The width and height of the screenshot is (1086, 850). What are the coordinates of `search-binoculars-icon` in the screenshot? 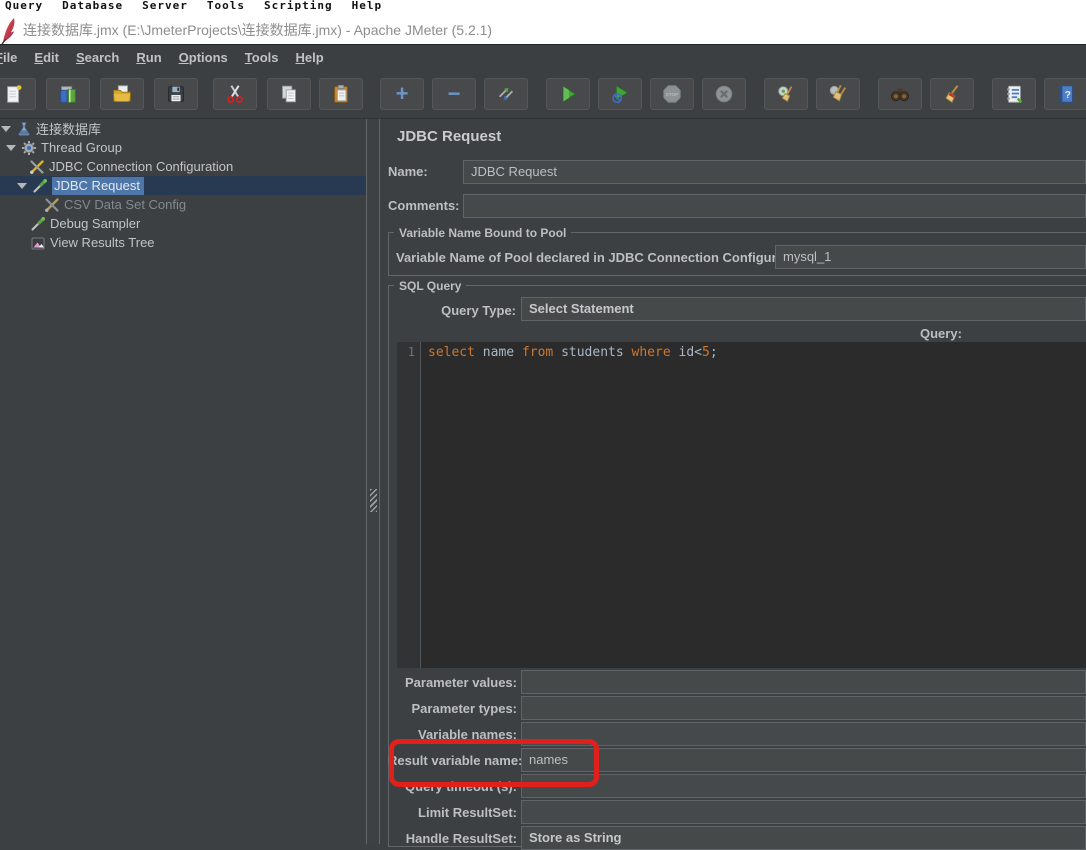 It's located at (900, 95).